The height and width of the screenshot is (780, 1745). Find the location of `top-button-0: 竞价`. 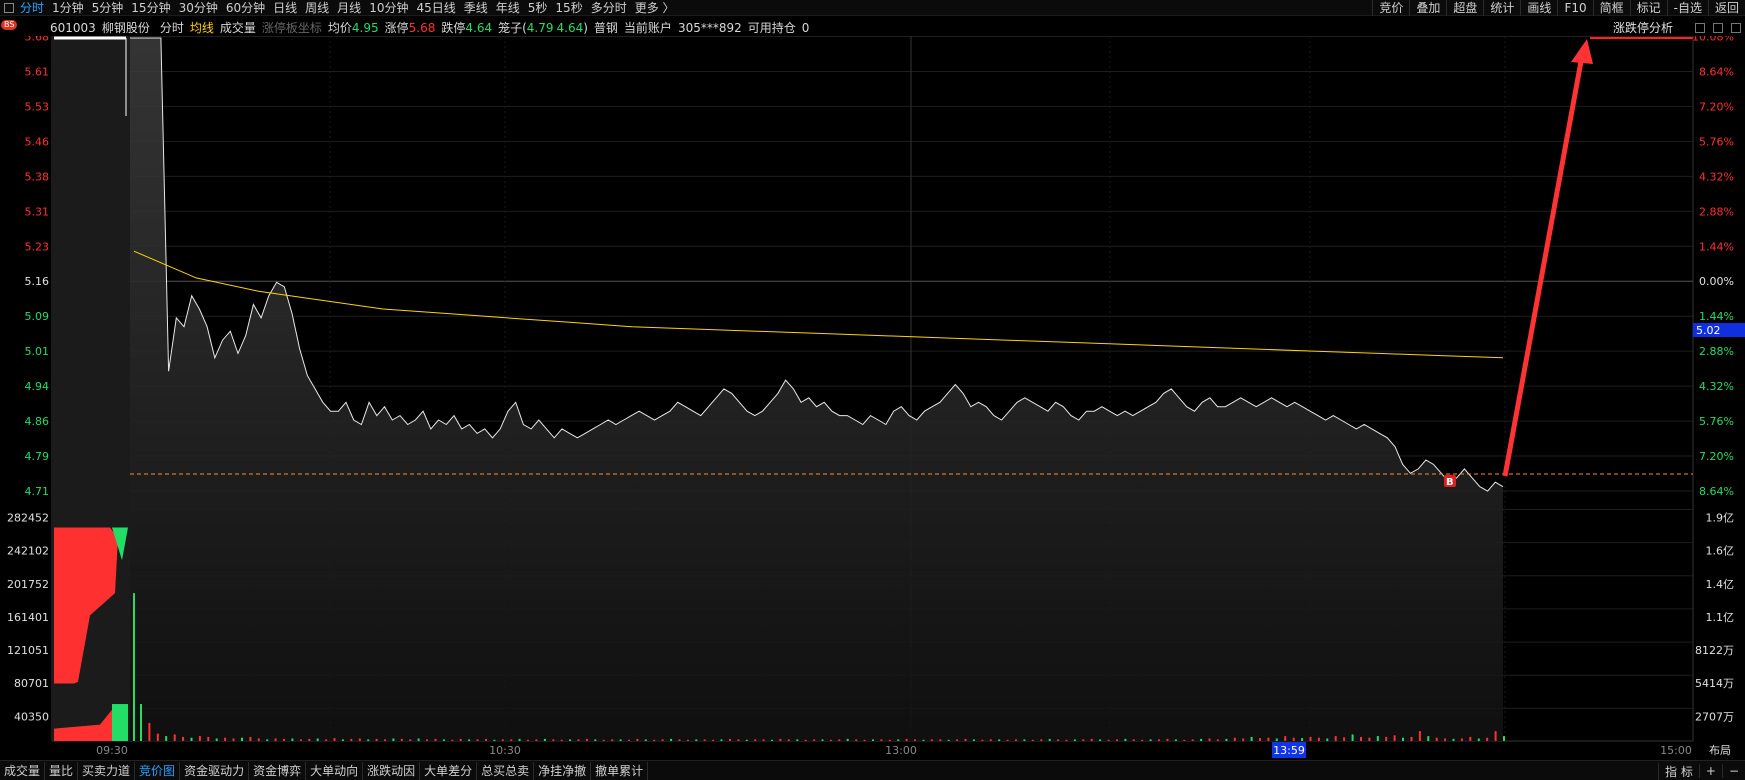

top-button-0: 竞价 is located at coordinates (1390, 8).